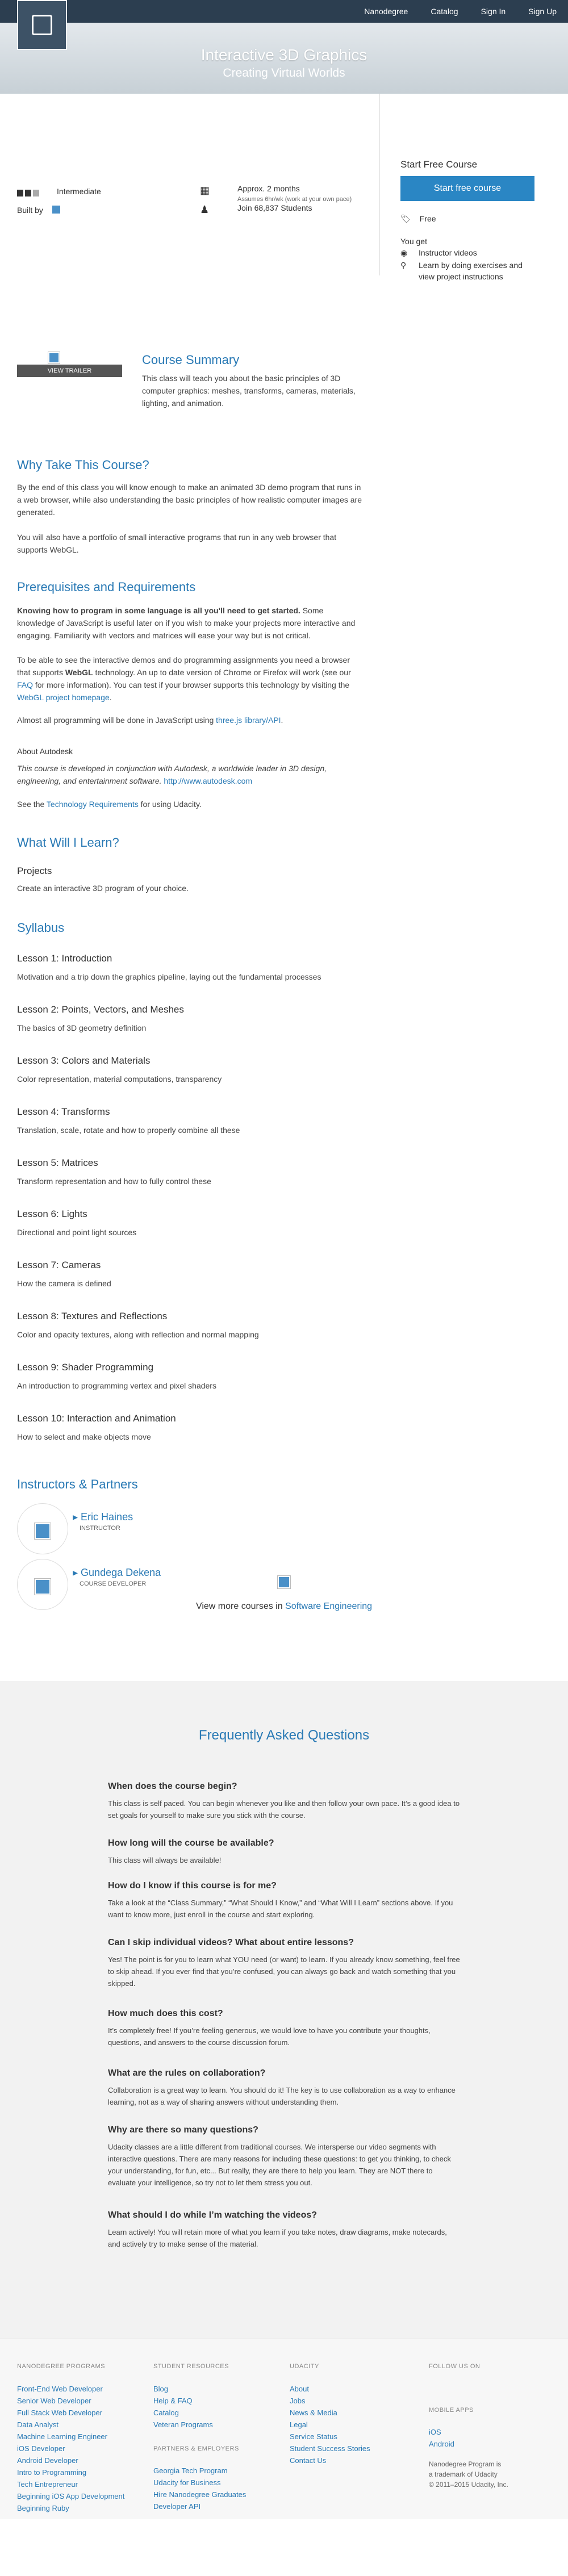 The width and height of the screenshot is (568, 2576). What do you see at coordinates (282, 720) in the screenshot?
I see `prereq-p3-b: .` at bounding box center [282, 720].